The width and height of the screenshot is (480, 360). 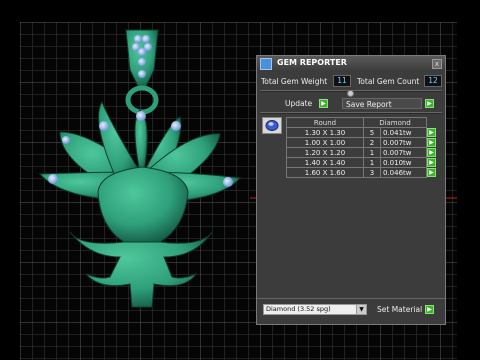 What do you see at coordinates (429, 103) in the screenshot?
I see `save-report-go-icon: ▶` at bounding box center [429, 103].